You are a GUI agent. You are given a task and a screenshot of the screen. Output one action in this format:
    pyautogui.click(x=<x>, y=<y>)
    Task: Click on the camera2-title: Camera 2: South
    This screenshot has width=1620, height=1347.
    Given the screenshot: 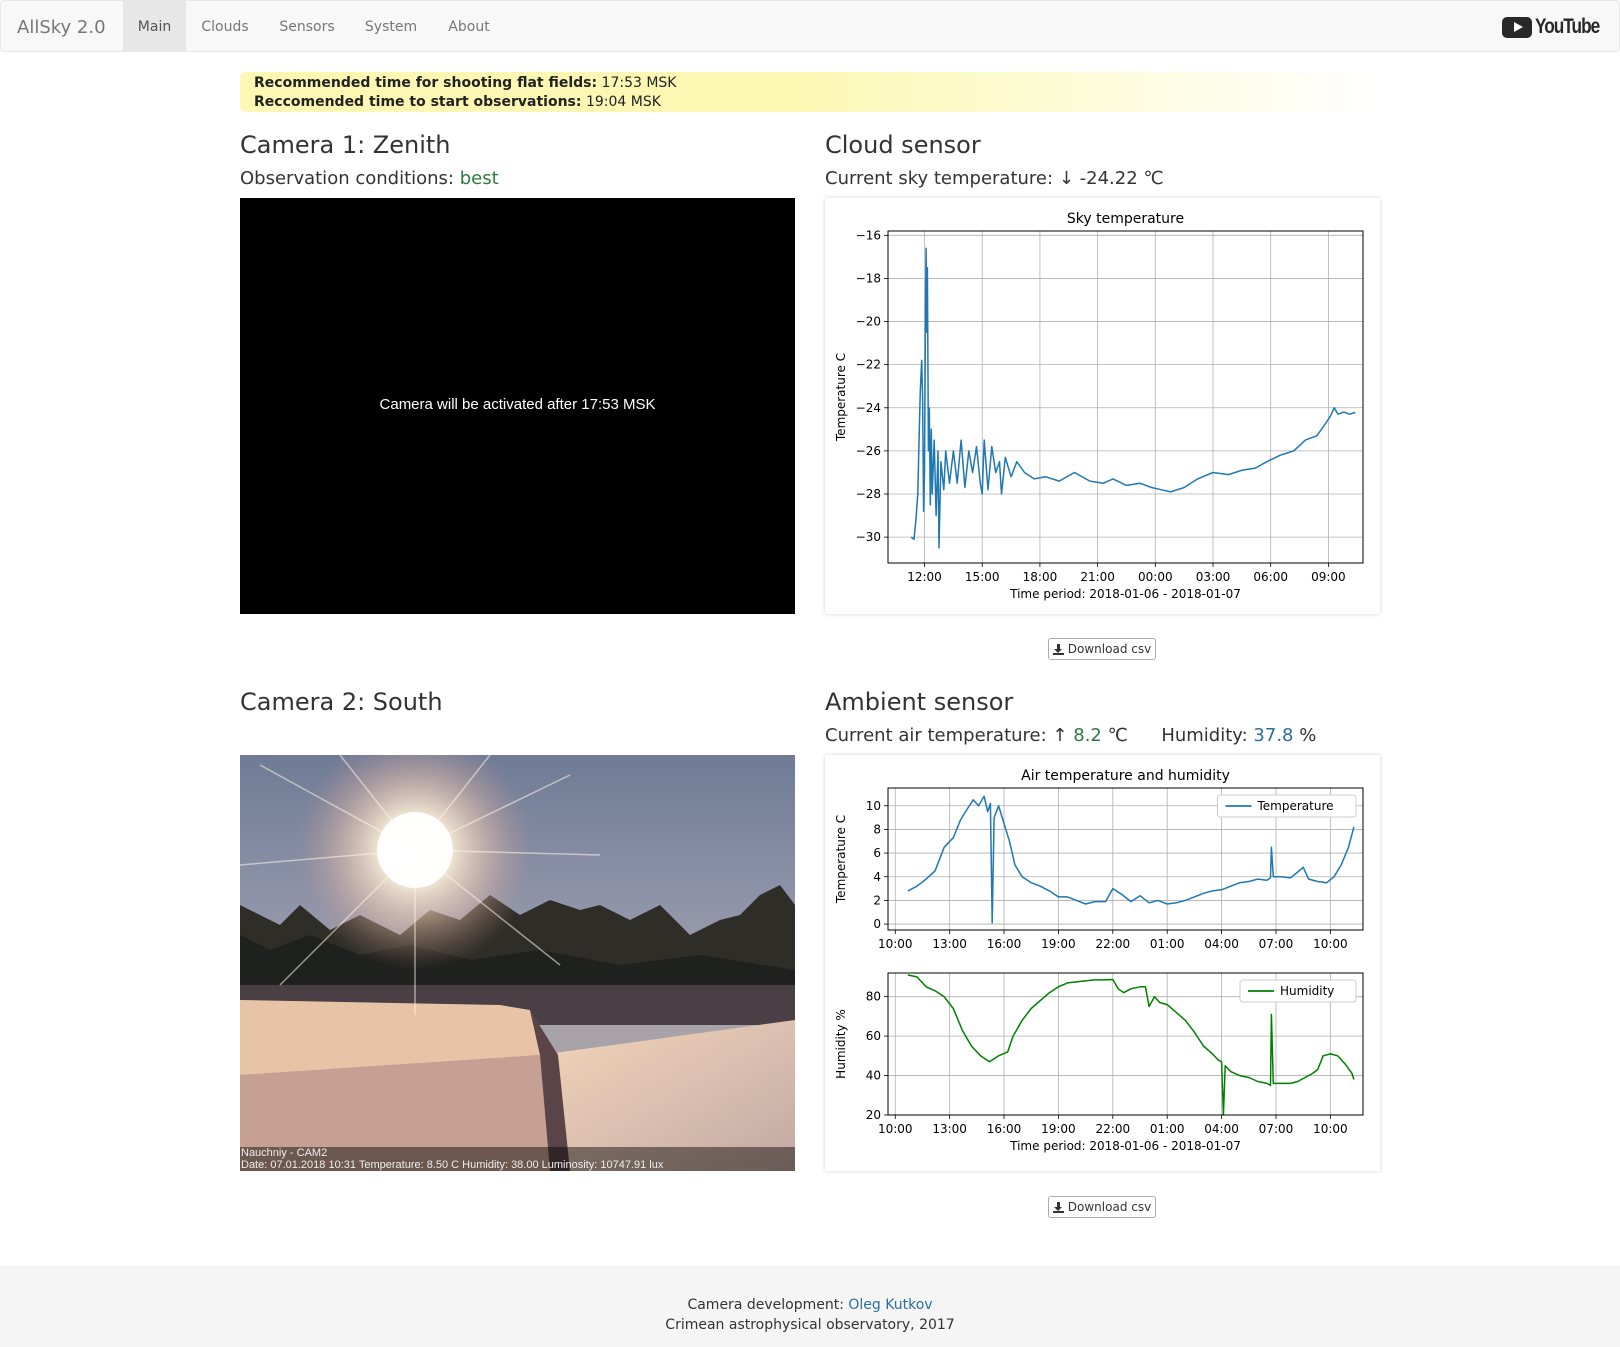 What is the action you would take?
    pyautogui.click(x=341, y=702)
    